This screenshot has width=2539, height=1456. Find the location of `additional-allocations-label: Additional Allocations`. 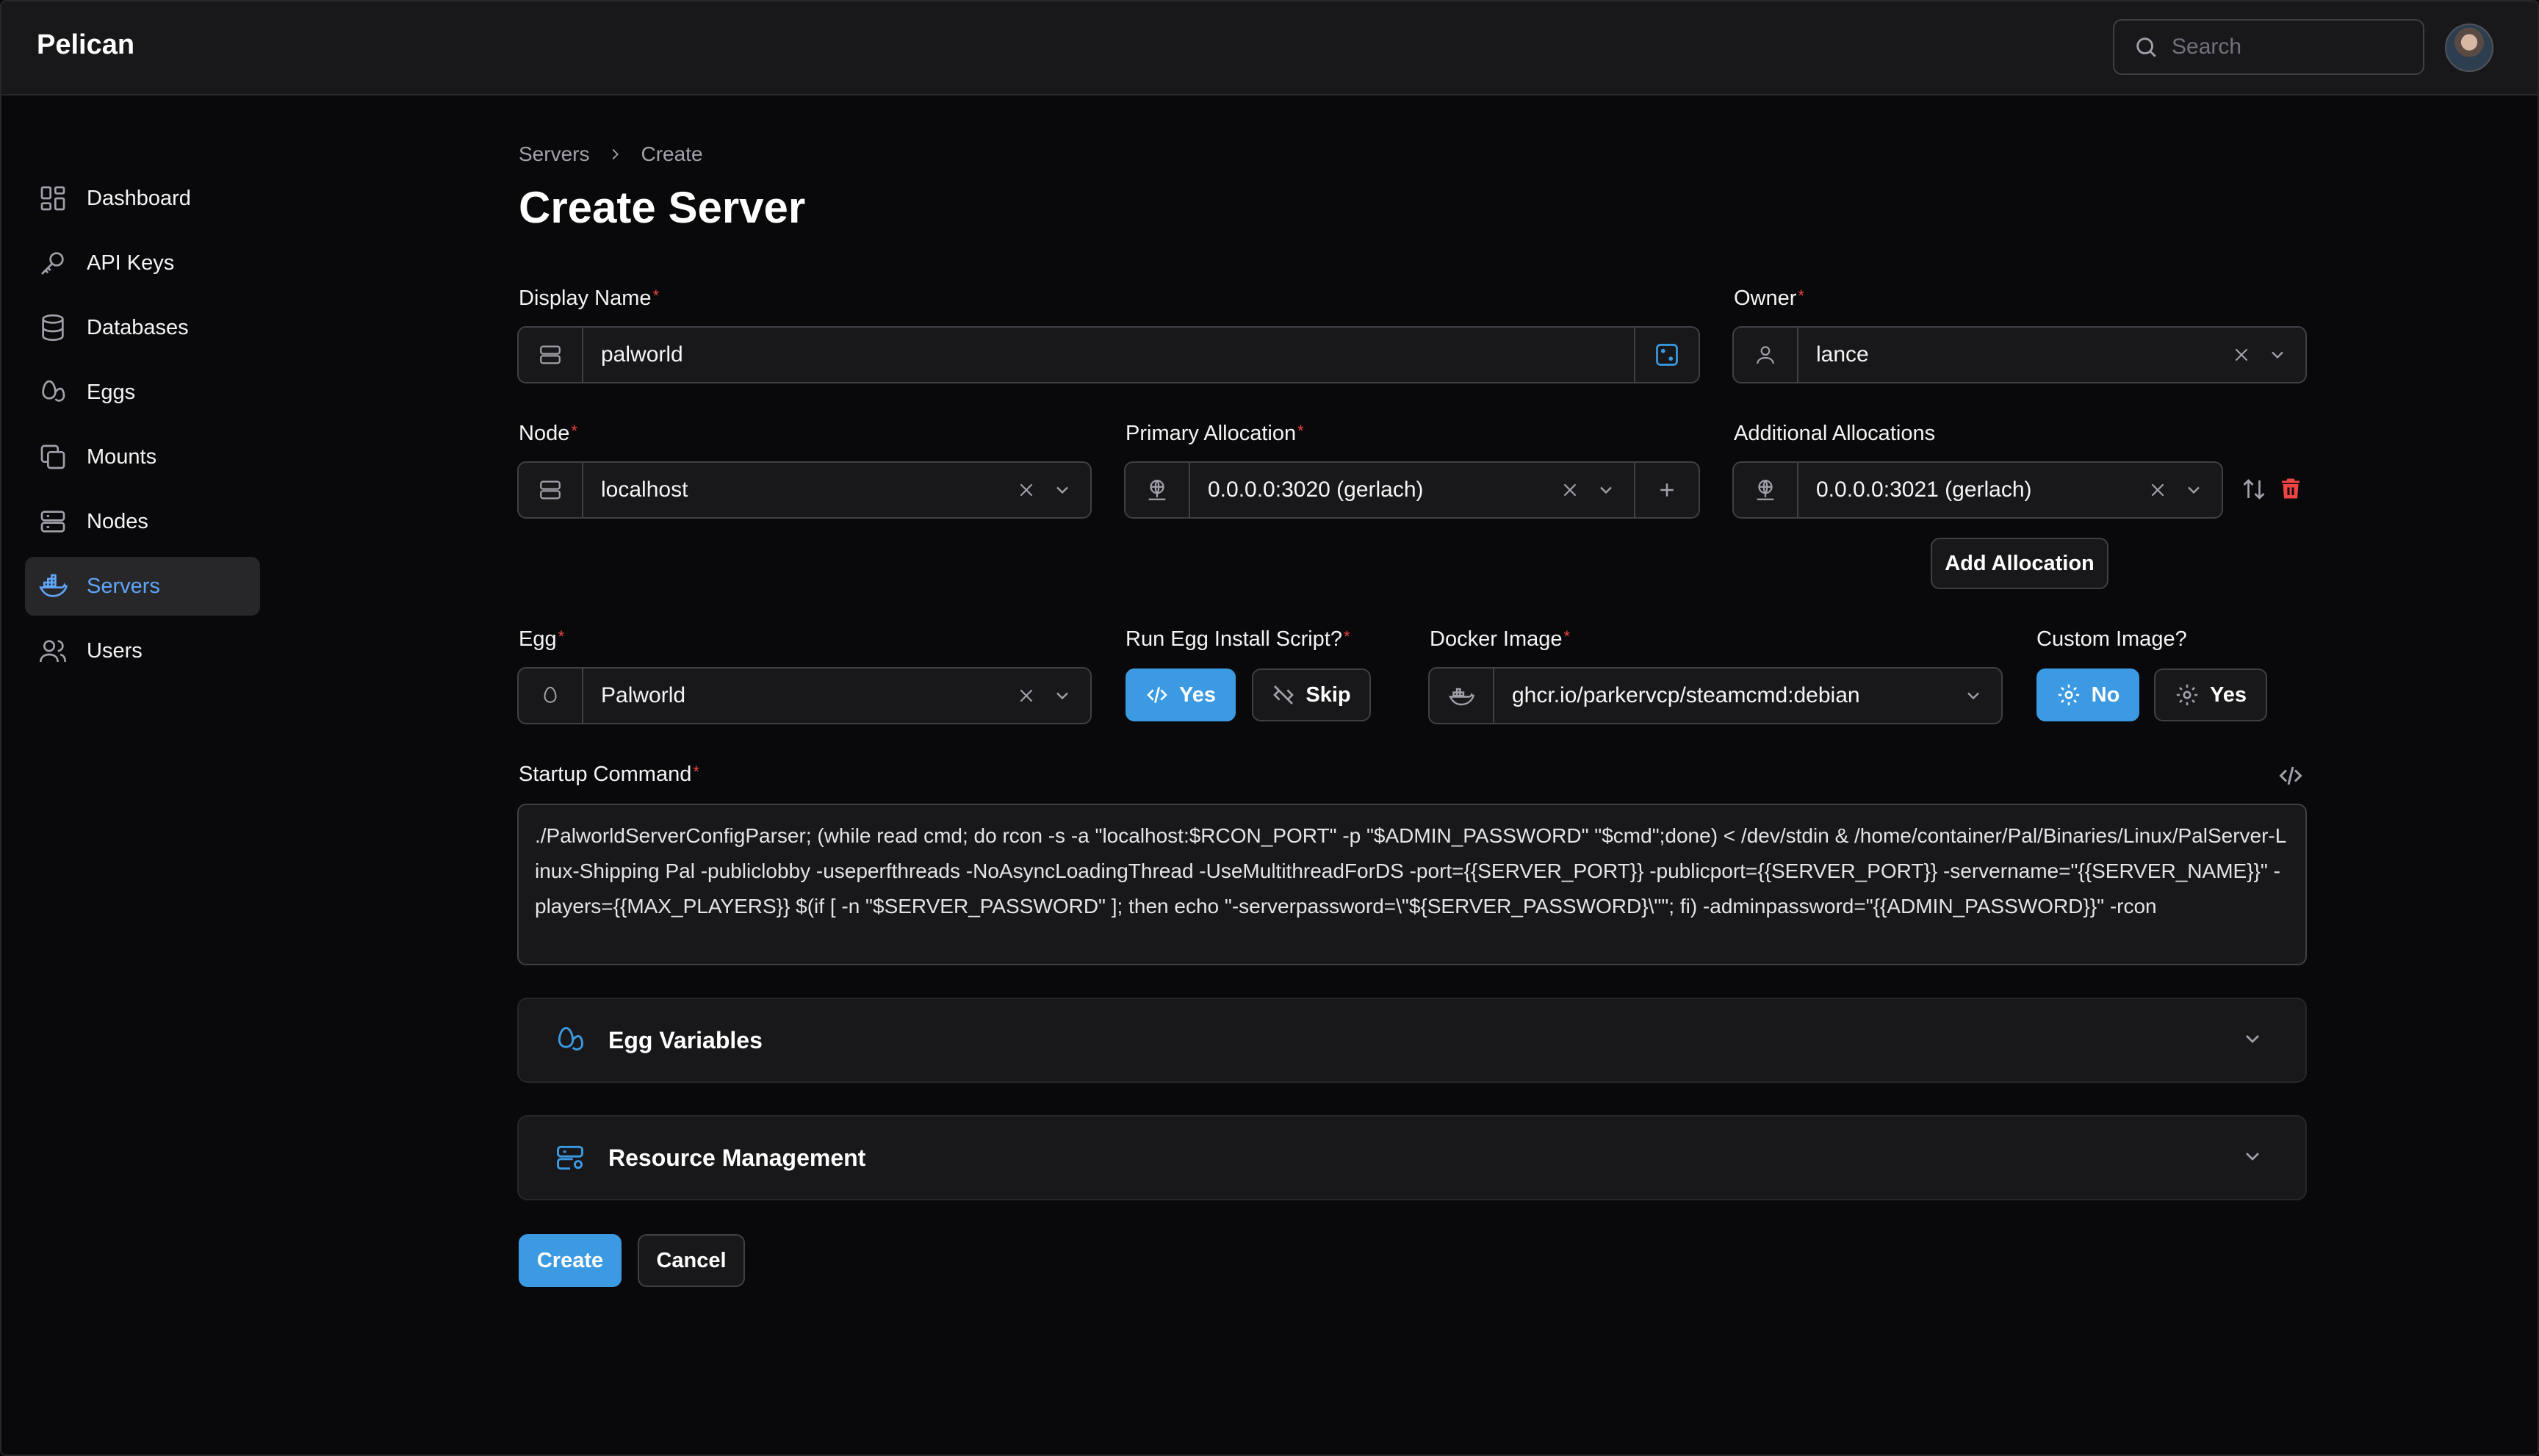

additional-allocations-label: Additional Allocations is located at coordinates (1835, 433).